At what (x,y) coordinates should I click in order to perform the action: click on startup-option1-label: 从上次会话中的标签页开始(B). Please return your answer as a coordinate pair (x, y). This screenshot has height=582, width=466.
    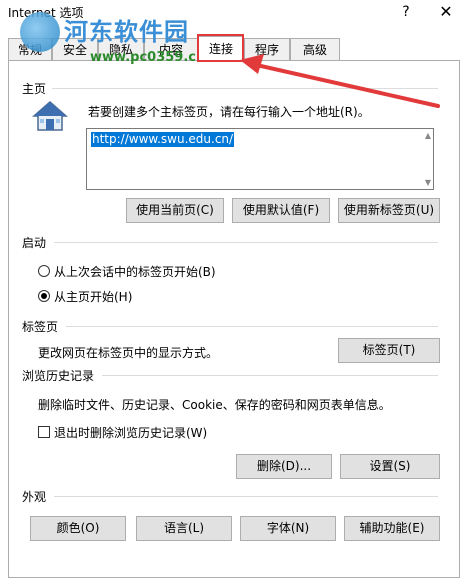
    Looking at the image, I should click on (135, 272).